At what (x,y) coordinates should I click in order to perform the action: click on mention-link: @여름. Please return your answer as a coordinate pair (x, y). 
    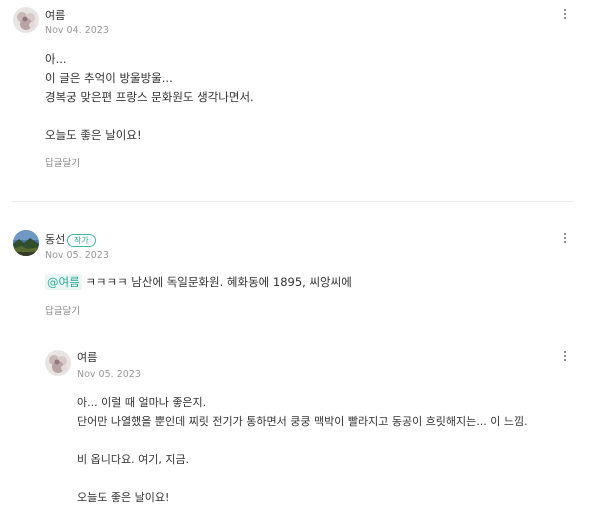
    Looking at the image, I should click on (63, 282).